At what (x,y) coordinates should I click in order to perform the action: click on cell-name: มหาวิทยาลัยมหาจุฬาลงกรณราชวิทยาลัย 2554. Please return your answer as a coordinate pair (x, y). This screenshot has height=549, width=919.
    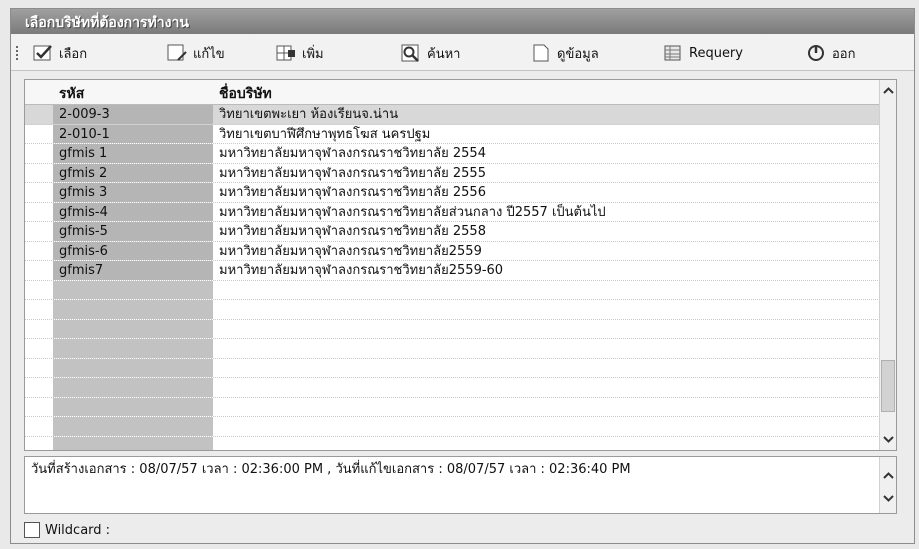
    Looking at the image, I should click on (352, 153).